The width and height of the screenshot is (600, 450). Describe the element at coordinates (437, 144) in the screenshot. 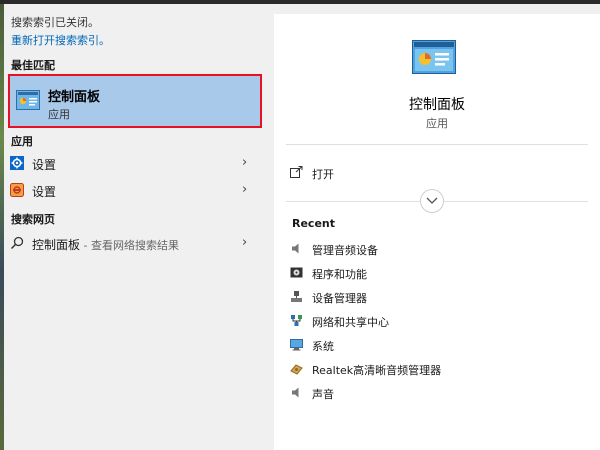

I see `divider` at that location.